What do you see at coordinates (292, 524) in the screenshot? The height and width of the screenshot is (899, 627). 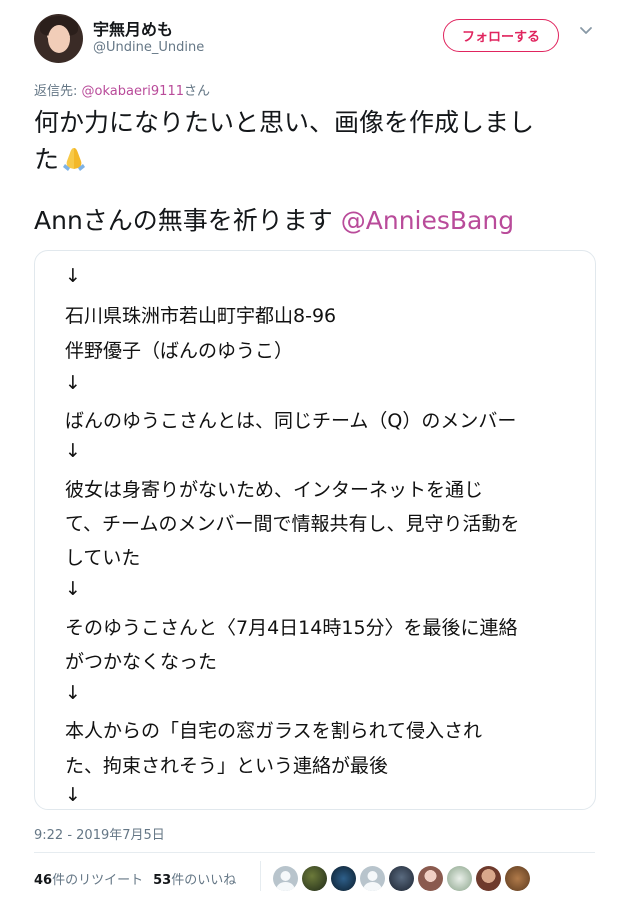 I see `image-text-line: て、チームのメンバー間で情報共有し、見守り活動を` at bounding box center [292, 524].